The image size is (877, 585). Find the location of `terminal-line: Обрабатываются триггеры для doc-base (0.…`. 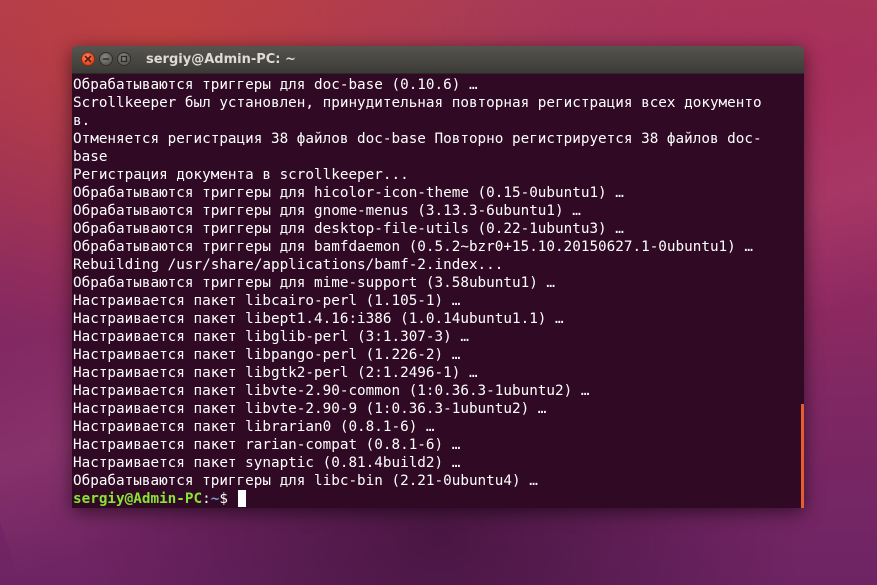

terminal-line: Обрабатываются триггеры для doc-base (0.… is located at coordinates (275, 85).